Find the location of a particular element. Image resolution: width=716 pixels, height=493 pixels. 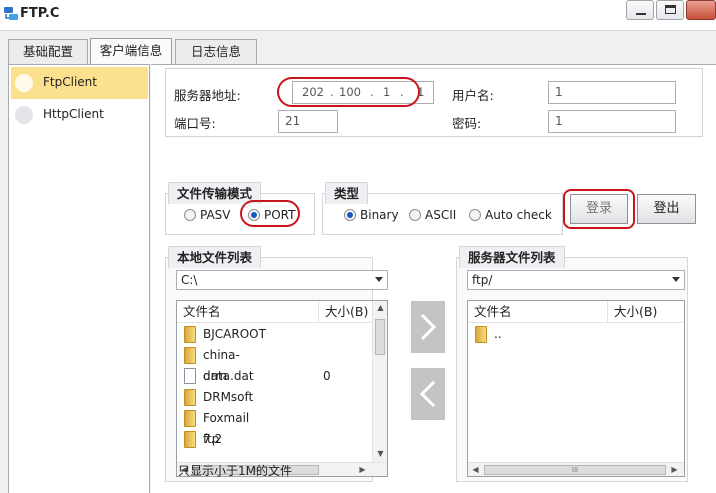

maximize-icon is located at coordinates (670, 9).